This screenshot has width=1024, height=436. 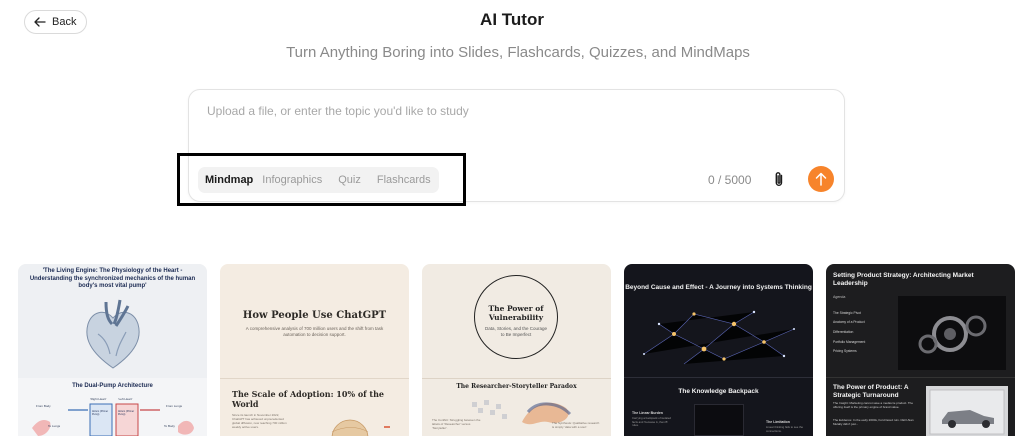 What do you see at coordinates (647, 413) in the screenshot?
I see `label-linear-burden: The Linear Burden` at bounding box center [647, 413].